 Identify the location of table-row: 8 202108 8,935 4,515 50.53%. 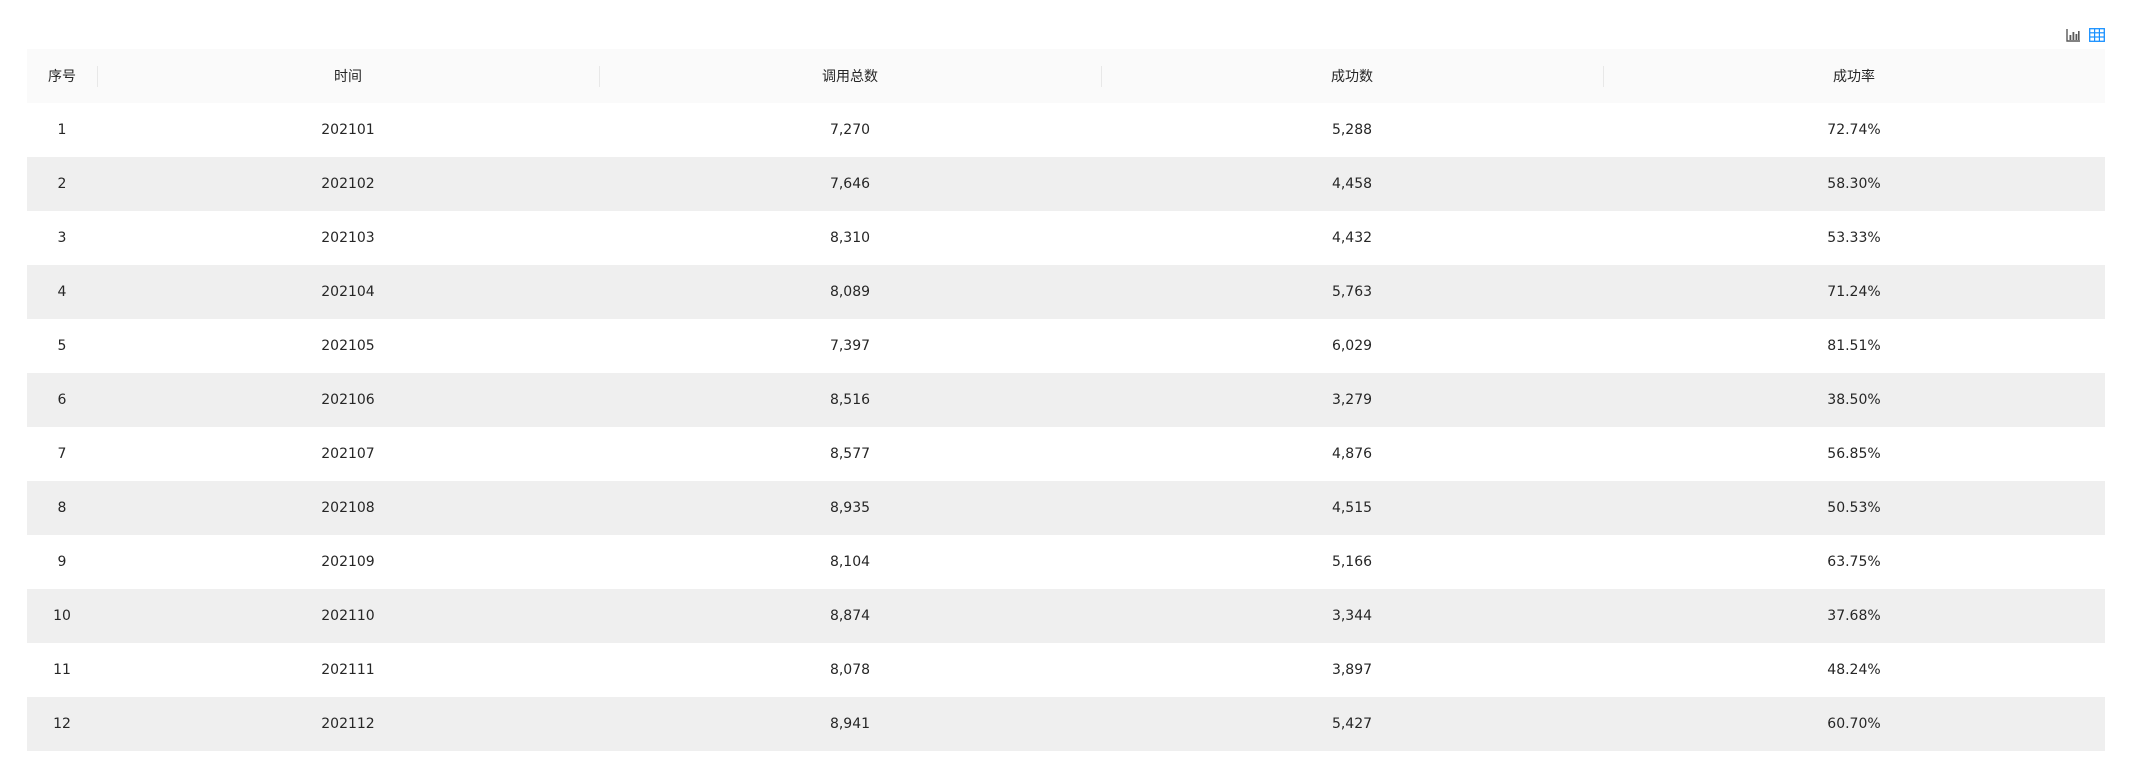
(1066, 508).